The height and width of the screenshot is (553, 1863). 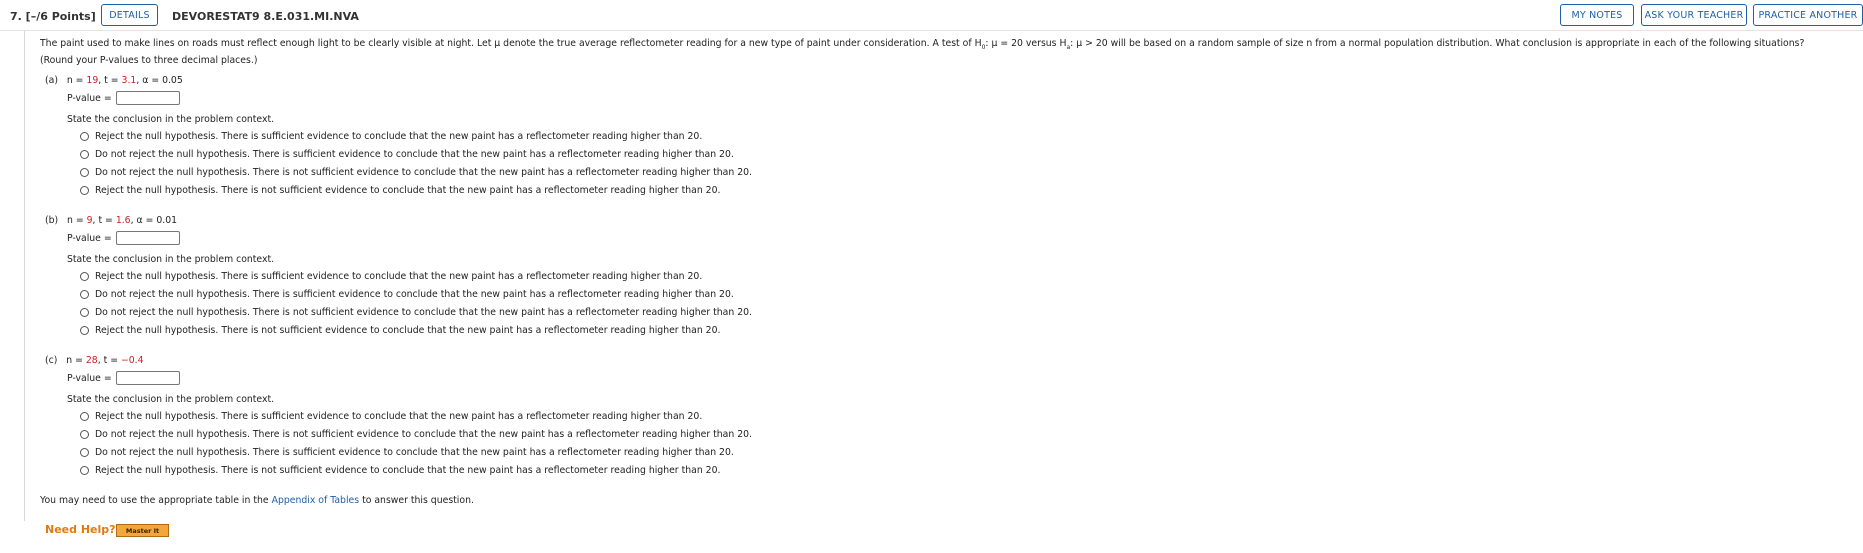 I want to click on part-b-alpha: , α = 0.01, so click(x=154, y=220).